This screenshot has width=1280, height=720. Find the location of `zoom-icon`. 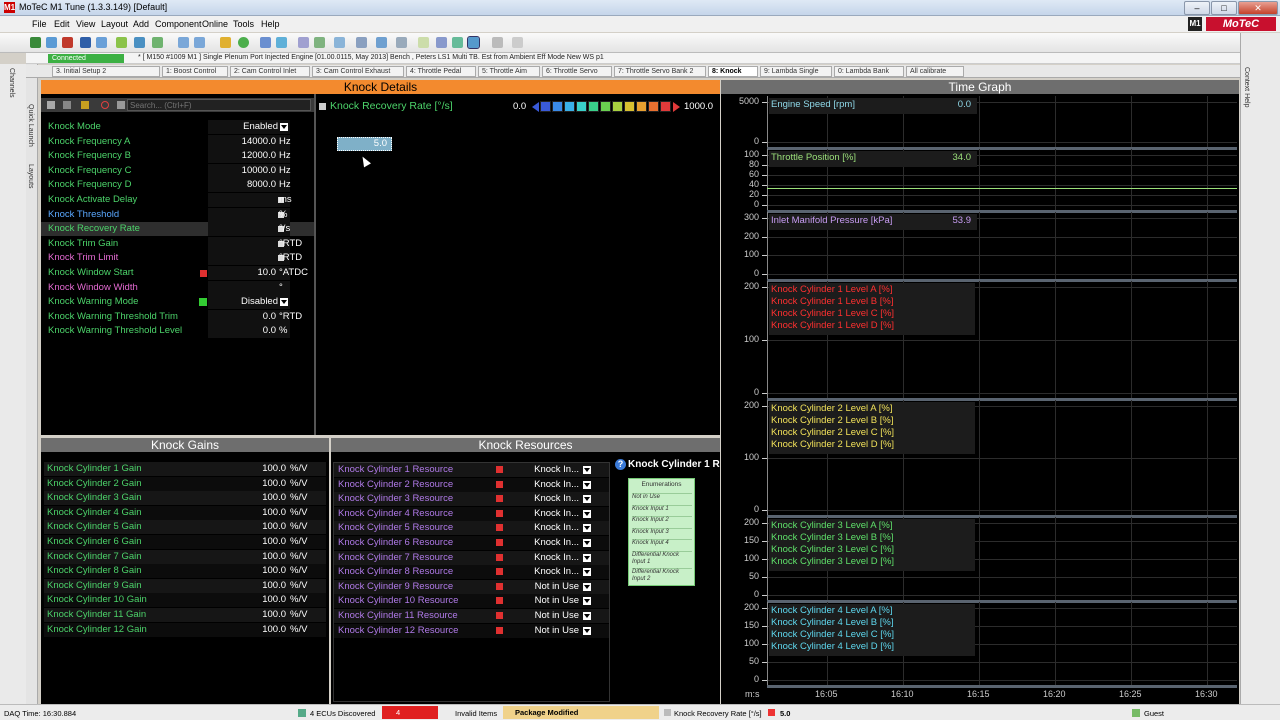

zoom-icon is located at coordinates (441, 42).